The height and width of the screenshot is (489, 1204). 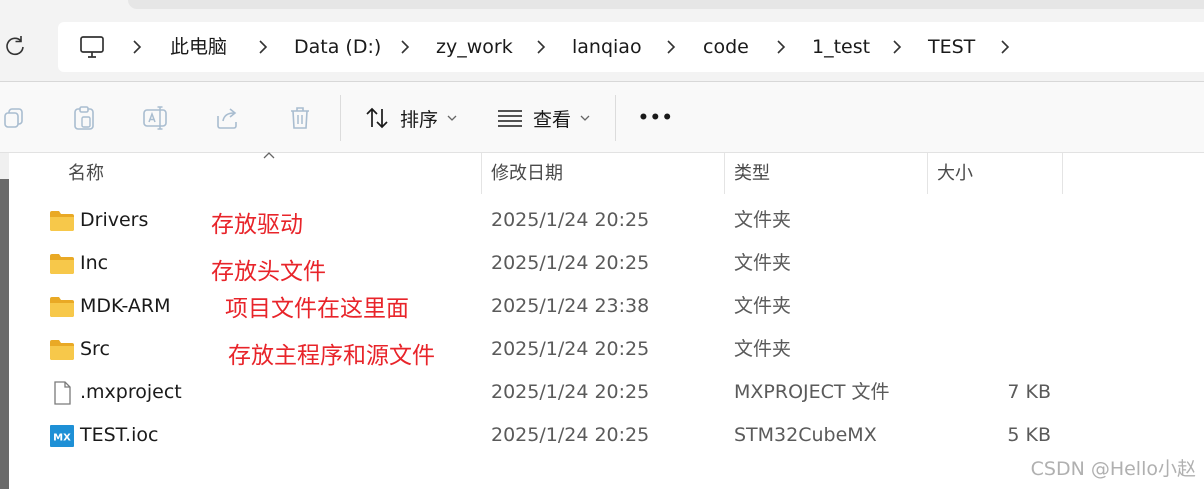 What do you see at coordinates (317, 309) in the screenshot?
I see `annotation-mdk-arm: 项目文件在这里面` at bounding box center [317, 309].